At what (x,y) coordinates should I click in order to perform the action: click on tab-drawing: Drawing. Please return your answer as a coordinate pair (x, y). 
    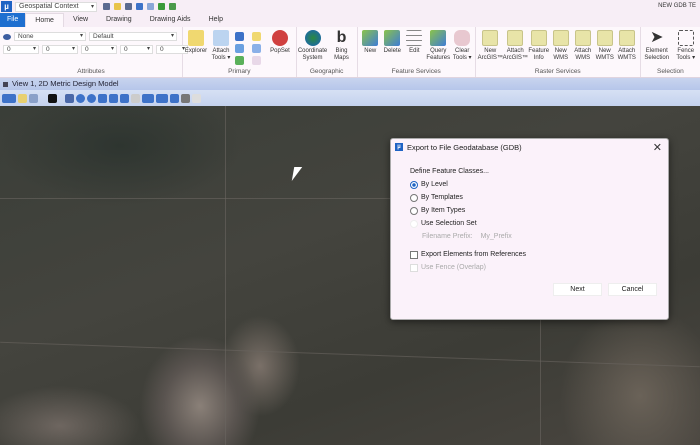
    Looking at the image, I should click on (119, 20).